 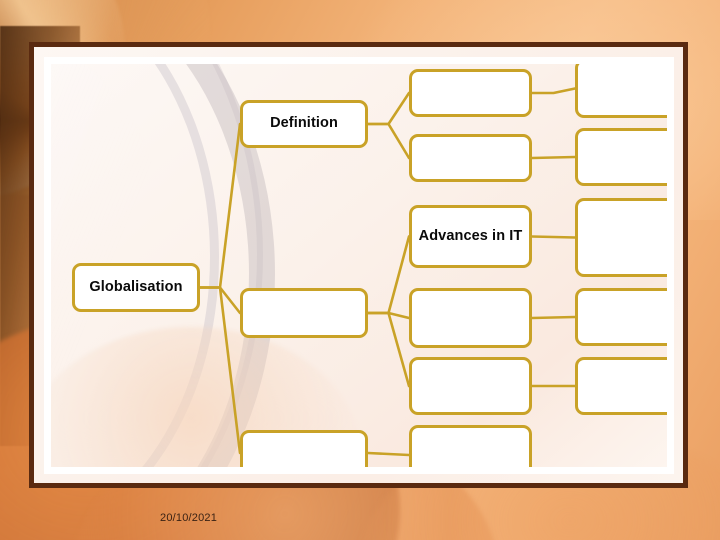 I want to click on connector-n-l2-b-to-n-advances-it, so click(x=388, y=275).